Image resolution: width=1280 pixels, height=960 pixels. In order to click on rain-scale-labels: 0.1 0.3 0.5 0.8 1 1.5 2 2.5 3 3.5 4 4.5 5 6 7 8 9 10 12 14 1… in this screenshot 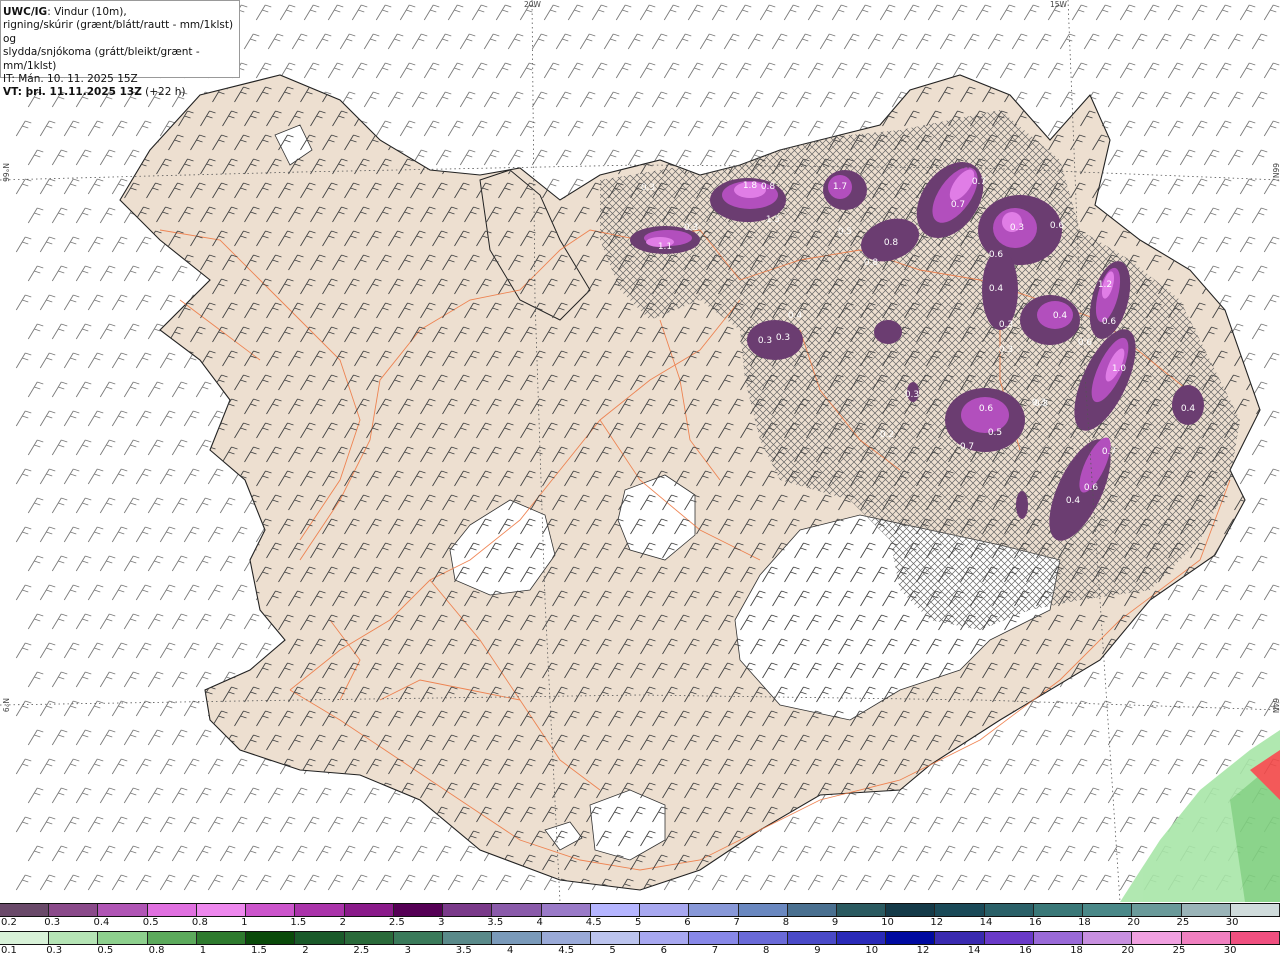, I will do `click(640, 951)`.